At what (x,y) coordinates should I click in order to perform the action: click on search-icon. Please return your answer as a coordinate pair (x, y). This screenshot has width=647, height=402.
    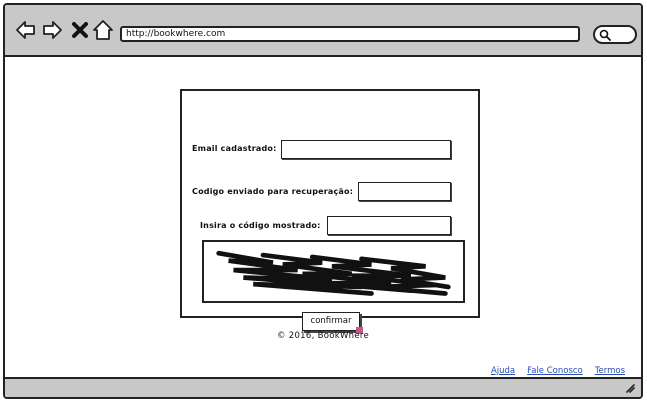
    Looking at the image, I should click on (605, 35).